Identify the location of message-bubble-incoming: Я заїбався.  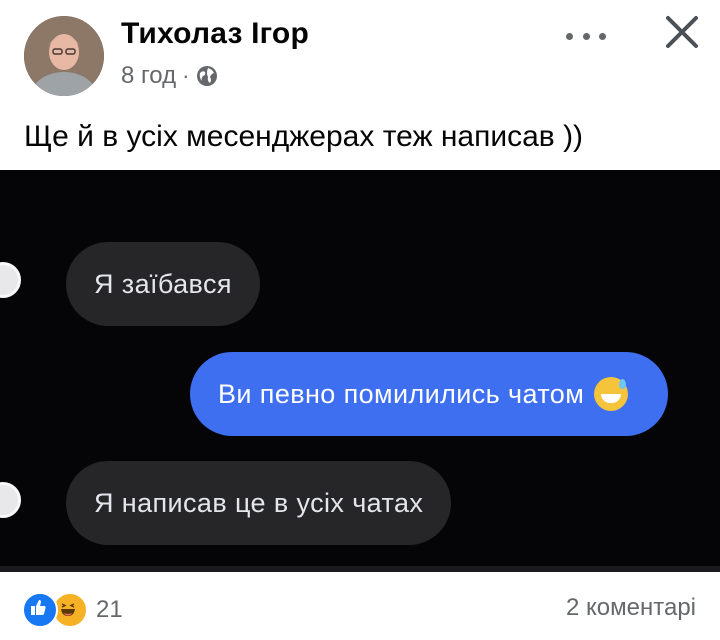
(163, 284).